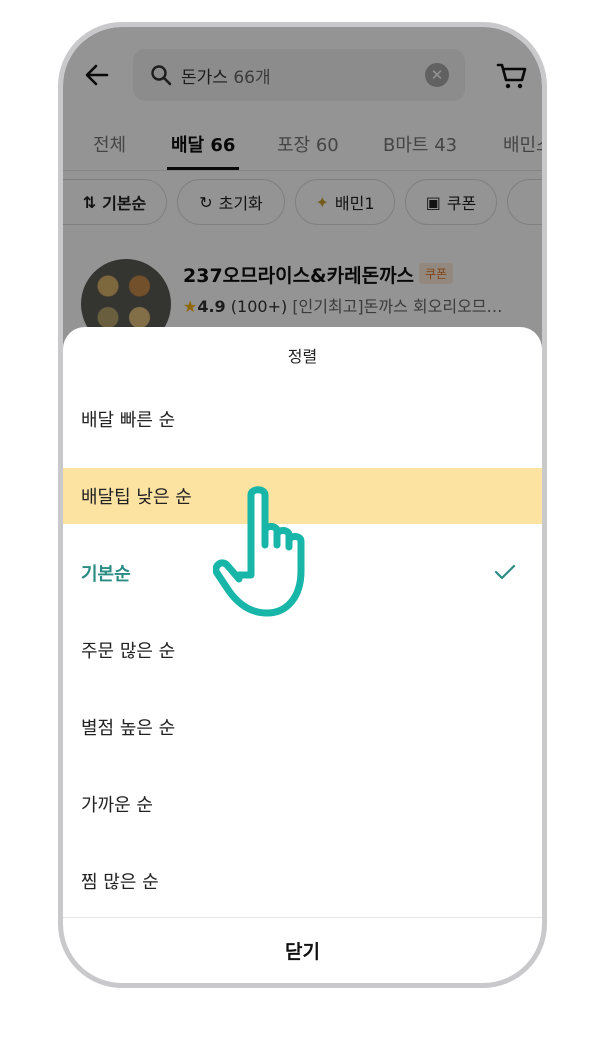 This screenshot has height=1060, width=600. I want to click on sort-option-most-orders: 주문 많은 순, so click(302, 650).